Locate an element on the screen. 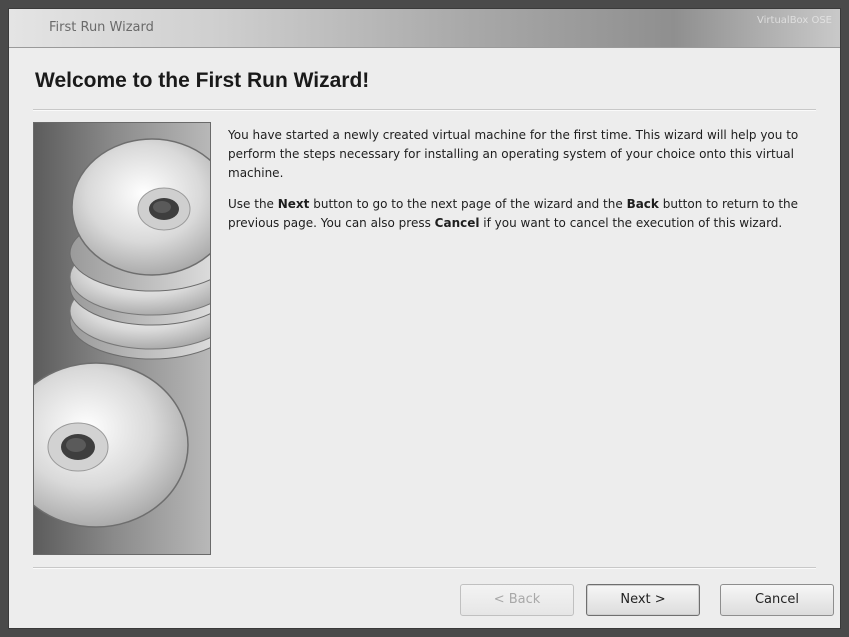  page-heading: Welcome to the First Run Wizard! is located at coordinates (202, 80).